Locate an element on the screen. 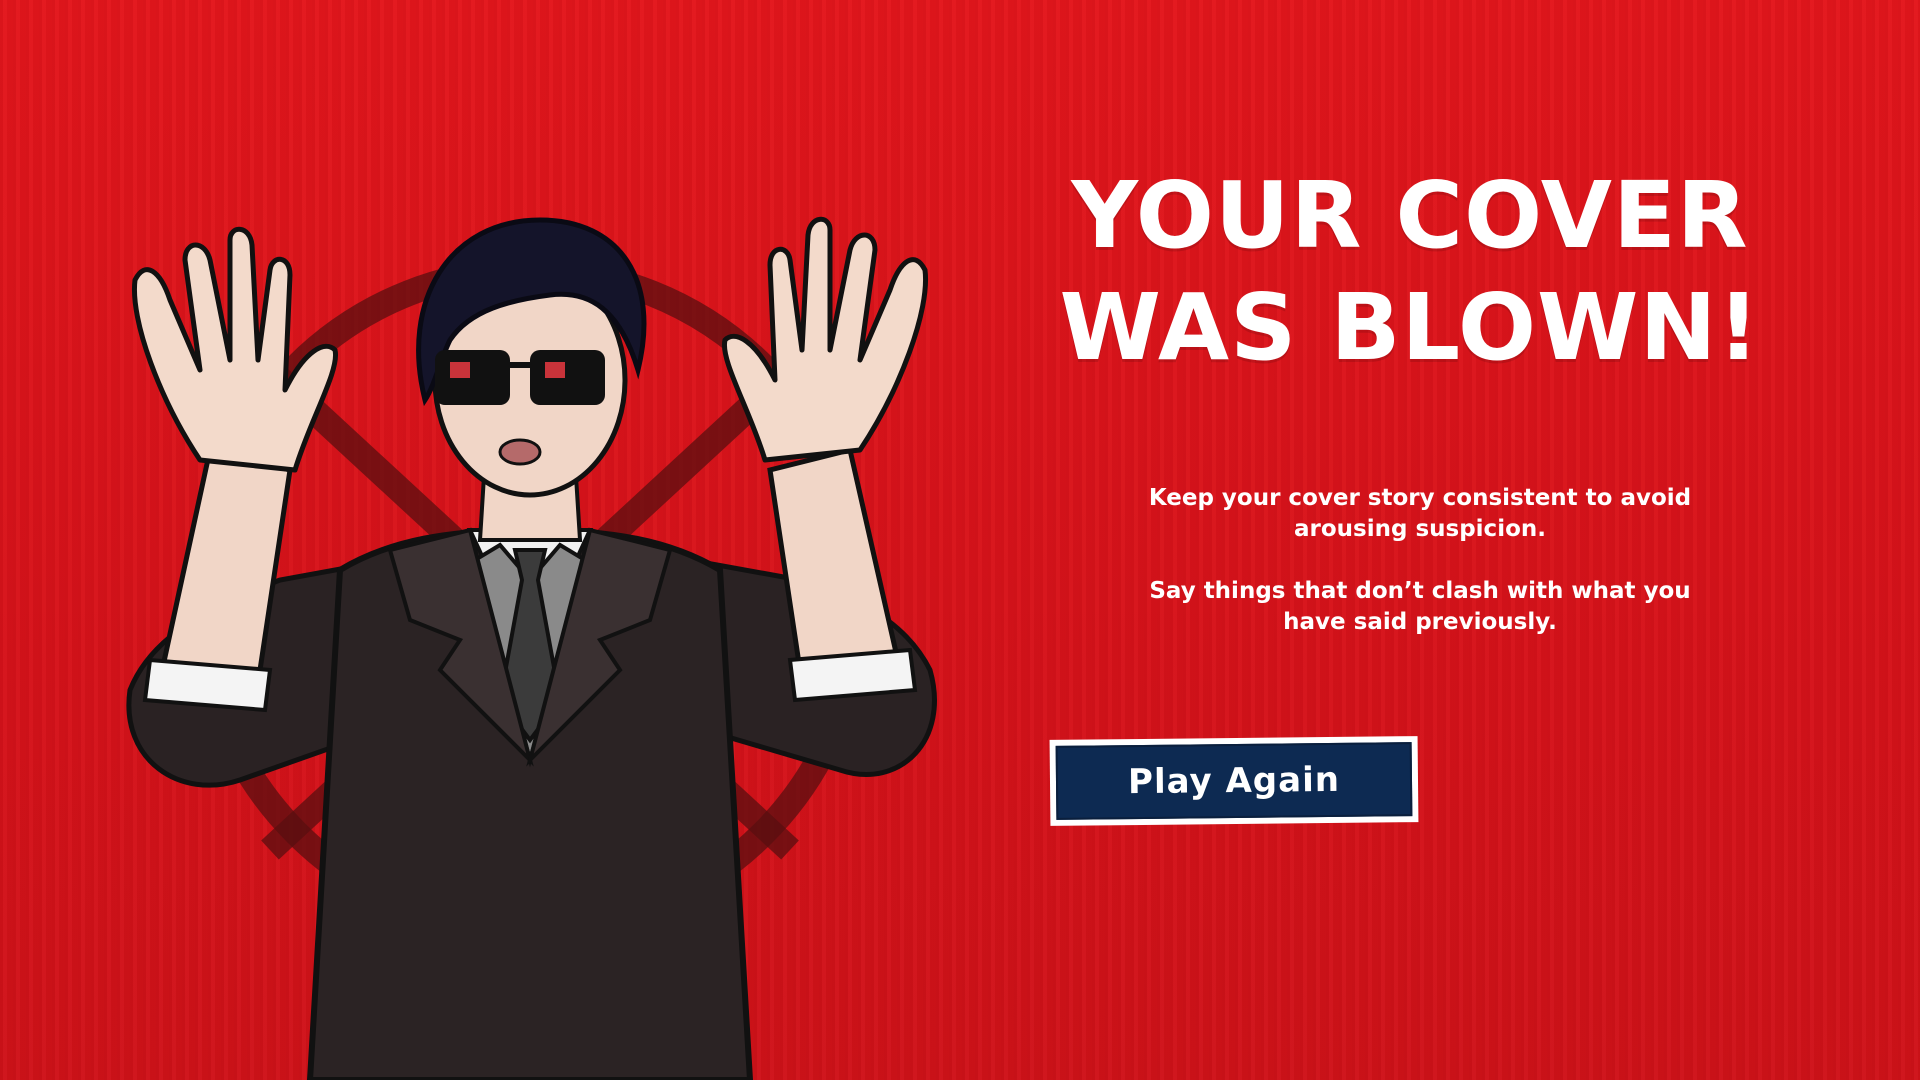 This screenshot has width=1920, height=1080. character-head is located at coordinates (531, 357).